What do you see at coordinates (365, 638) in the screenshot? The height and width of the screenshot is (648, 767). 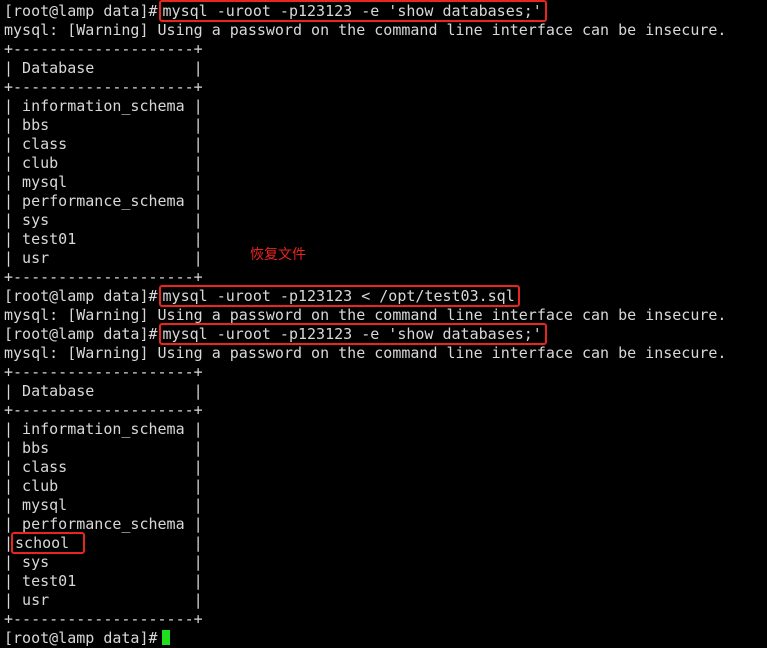 I see `current-prompt-line: [root@lamp data]#` at bounding box center [365, 638].